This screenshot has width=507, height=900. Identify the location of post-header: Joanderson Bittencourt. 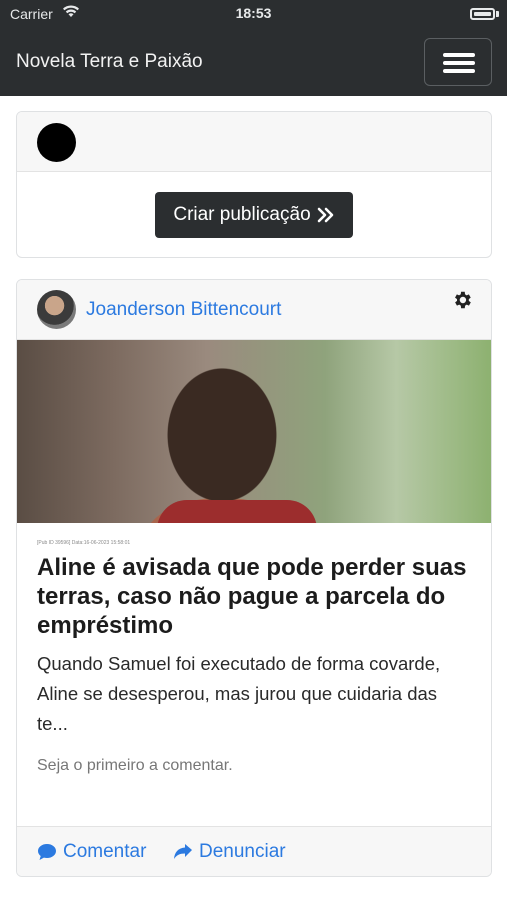
(254, 310).